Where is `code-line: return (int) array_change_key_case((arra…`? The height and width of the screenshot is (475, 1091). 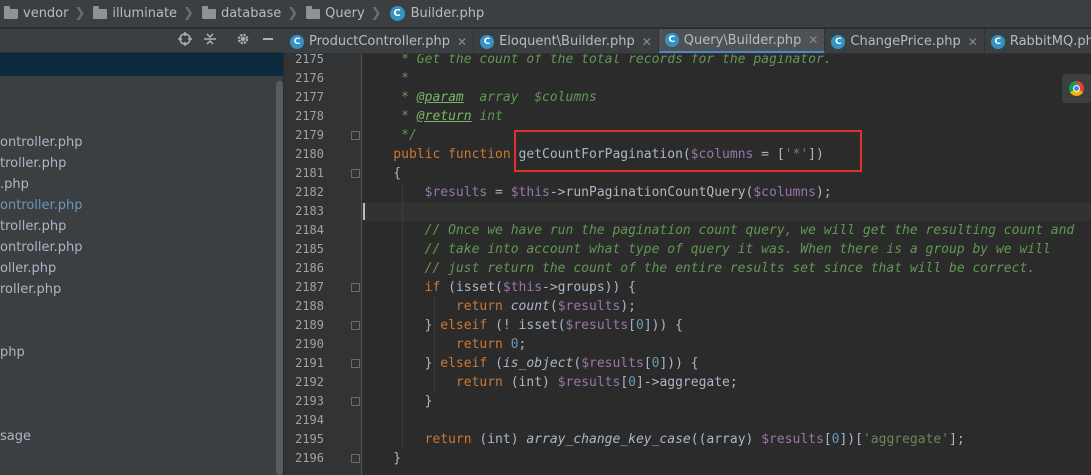
code-line: return (int) array_change_key_case((arra… is located at coordinates (663, 439).